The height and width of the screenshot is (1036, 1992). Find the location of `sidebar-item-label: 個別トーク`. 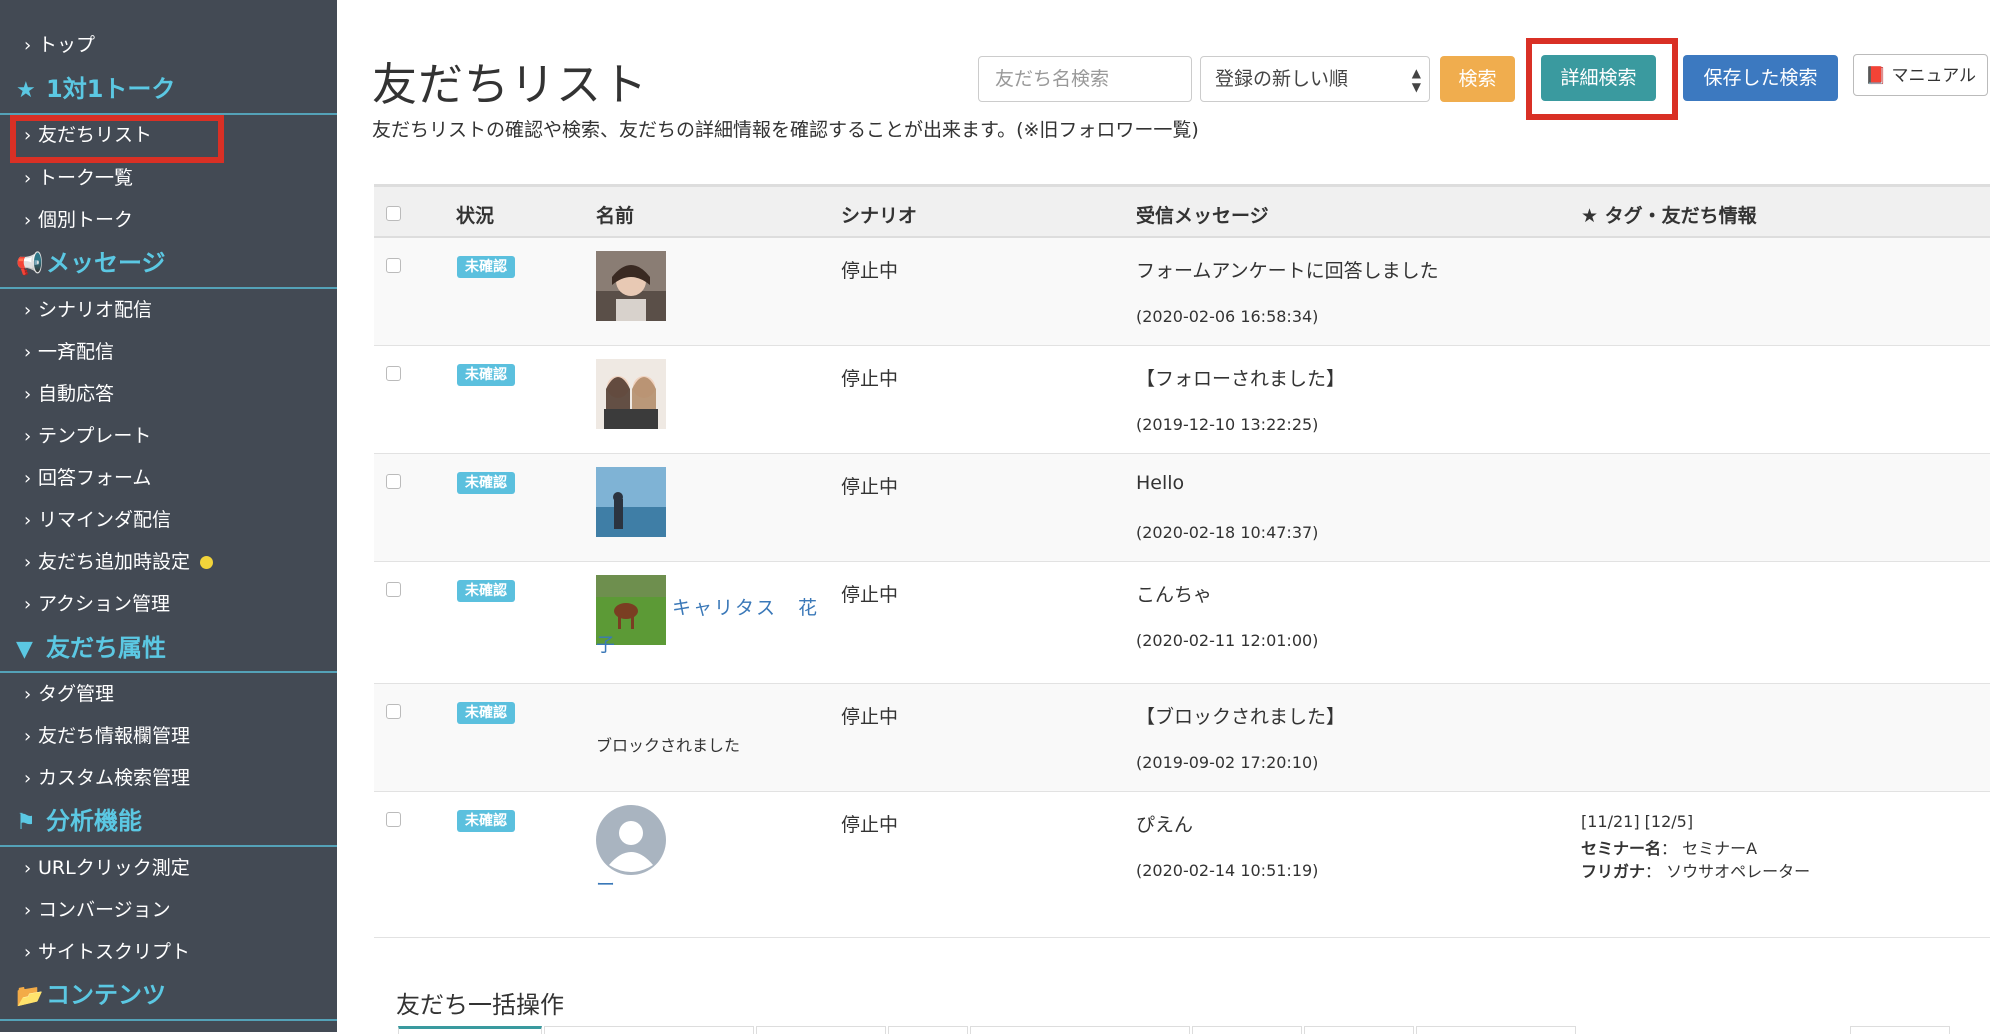

sidebar-item-label: 個別トーク is located at coordinates (86, 220).